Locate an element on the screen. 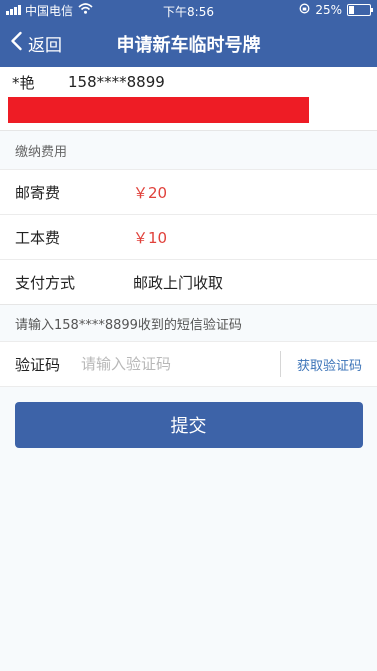 The height and width of the screenshot is (671, 377). redacted-bar is located at coordinates (158, 110).